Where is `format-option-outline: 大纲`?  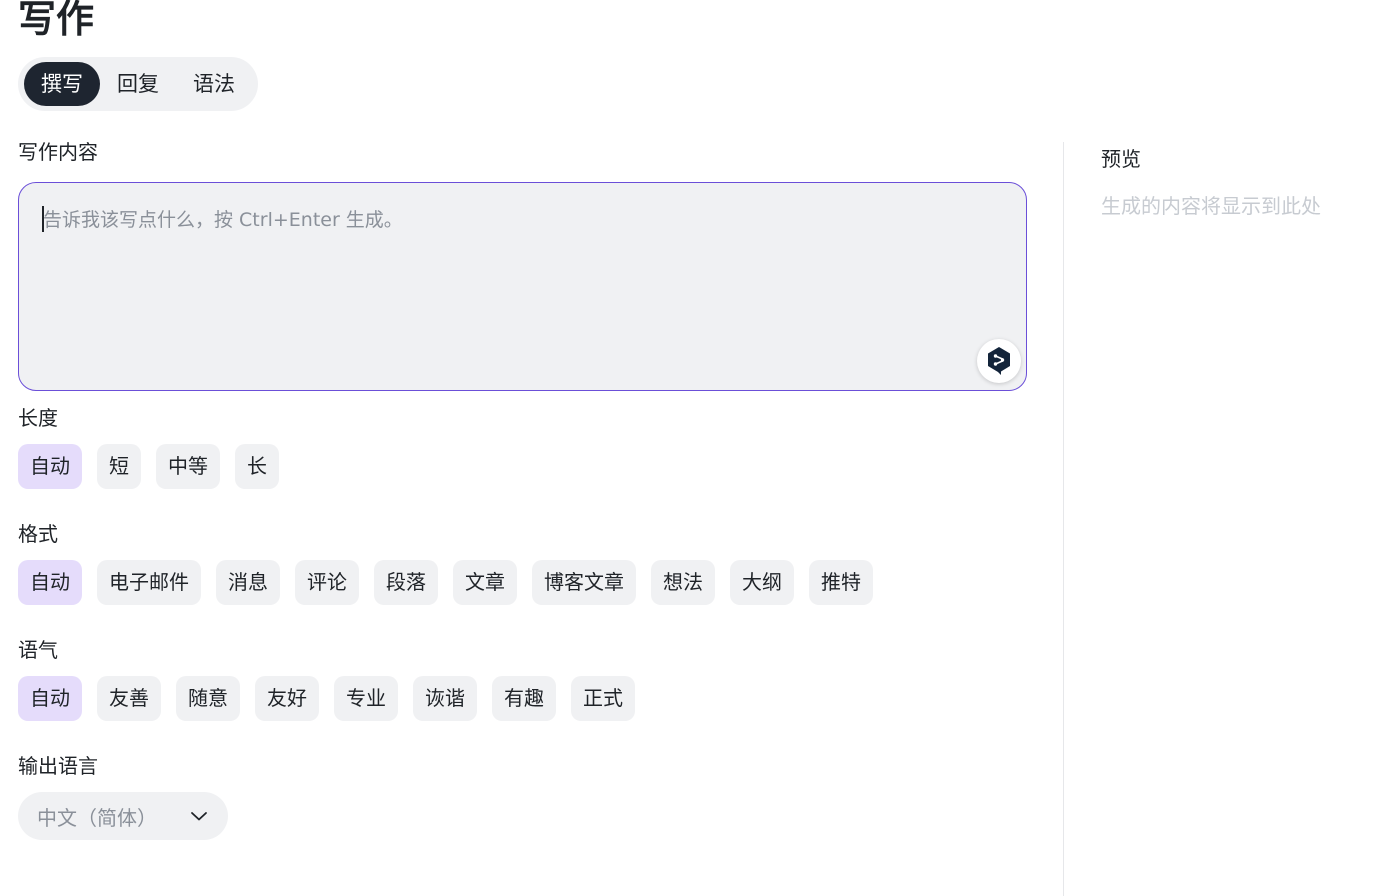 format-option-outline: 大纲 is located at coordinates (762, 582).